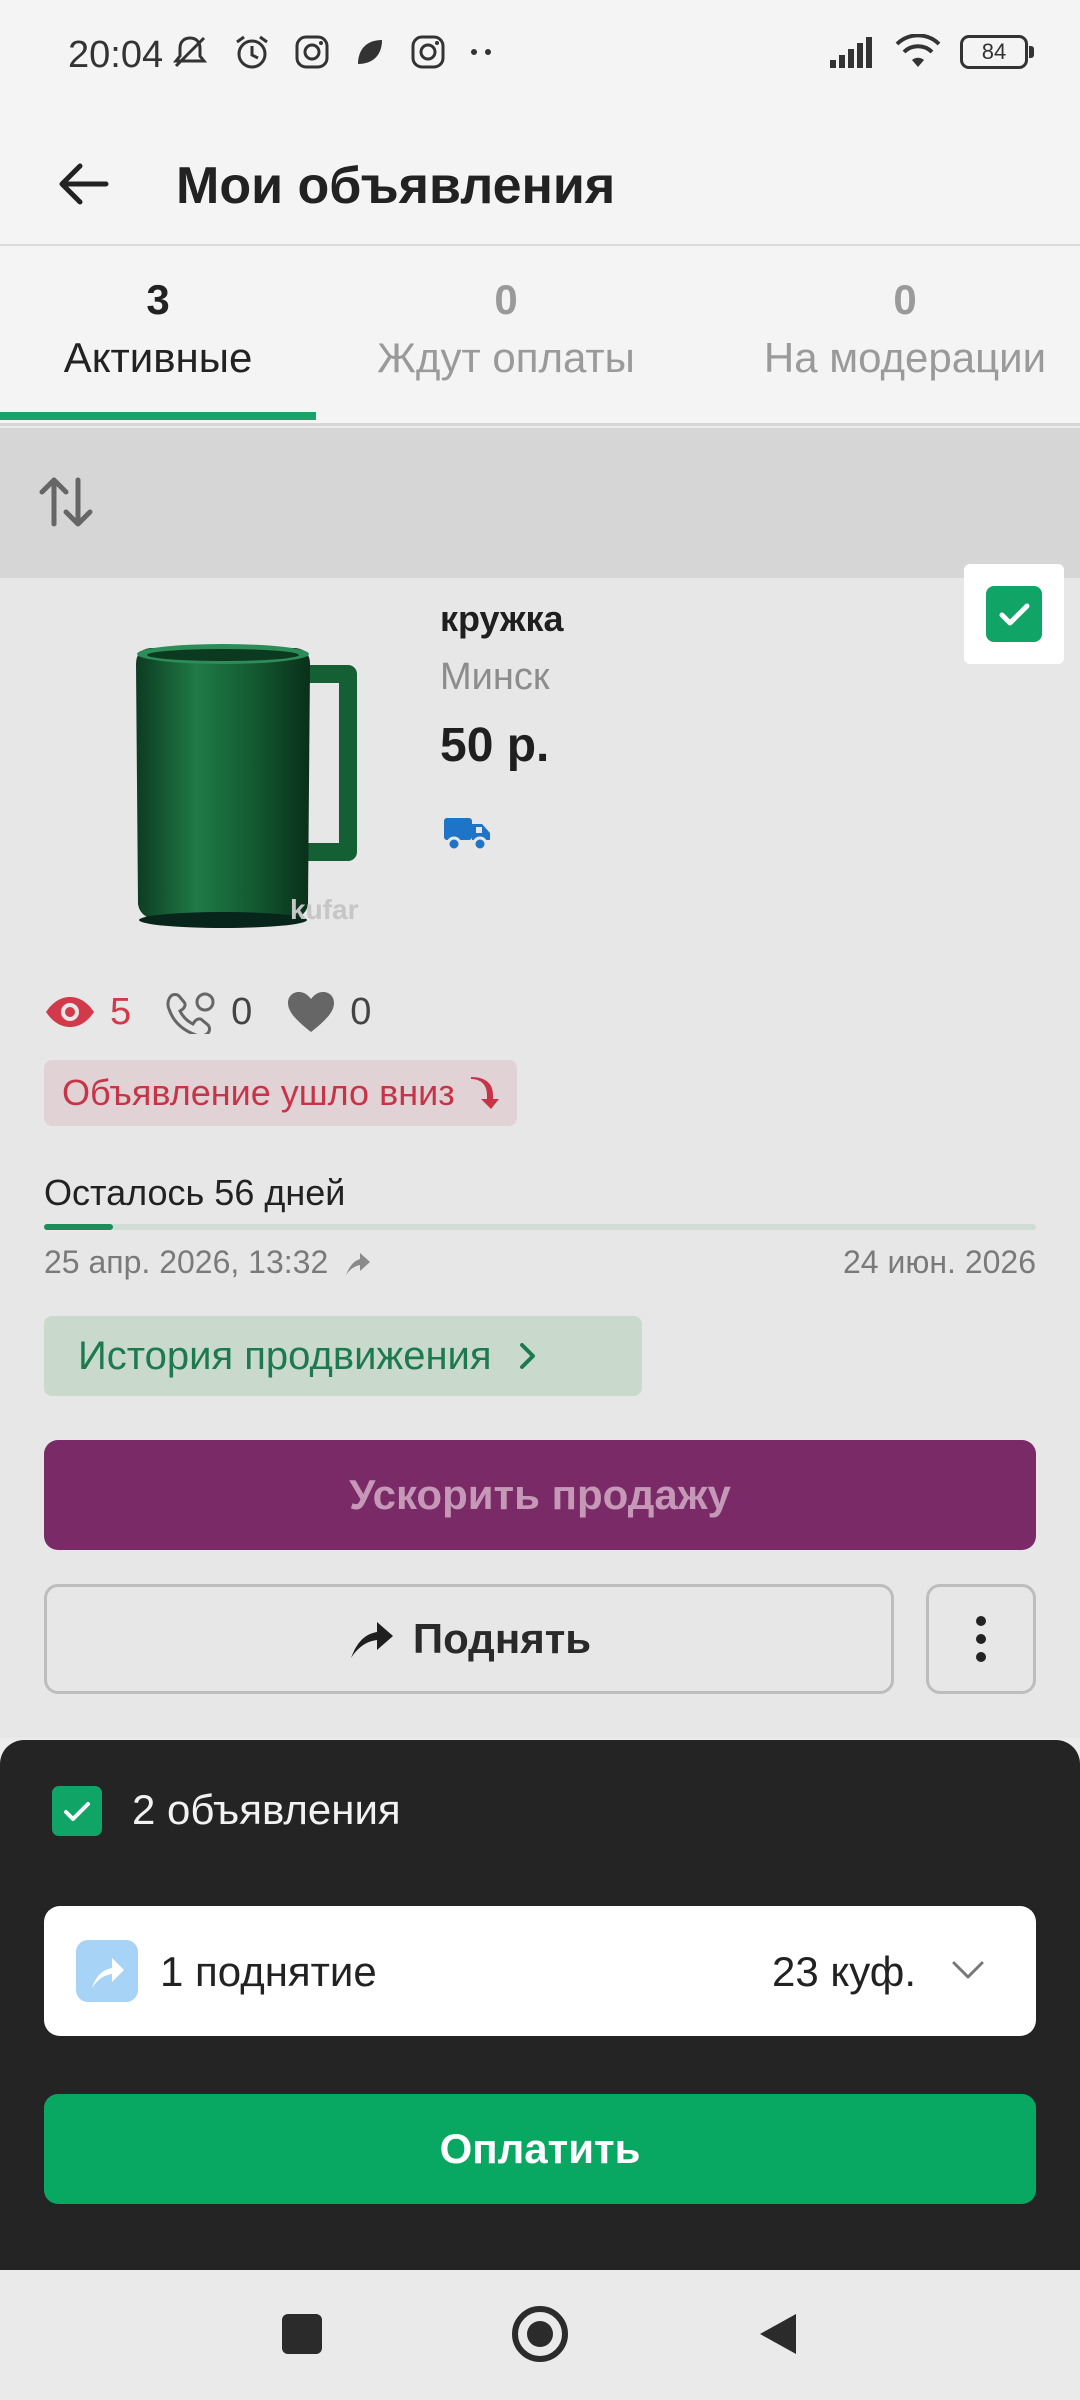 This screenshot has height=2400, width=1080. Describe the element at coordinates (851, 52) in the screenshot. I see `signal-icon` at that location.